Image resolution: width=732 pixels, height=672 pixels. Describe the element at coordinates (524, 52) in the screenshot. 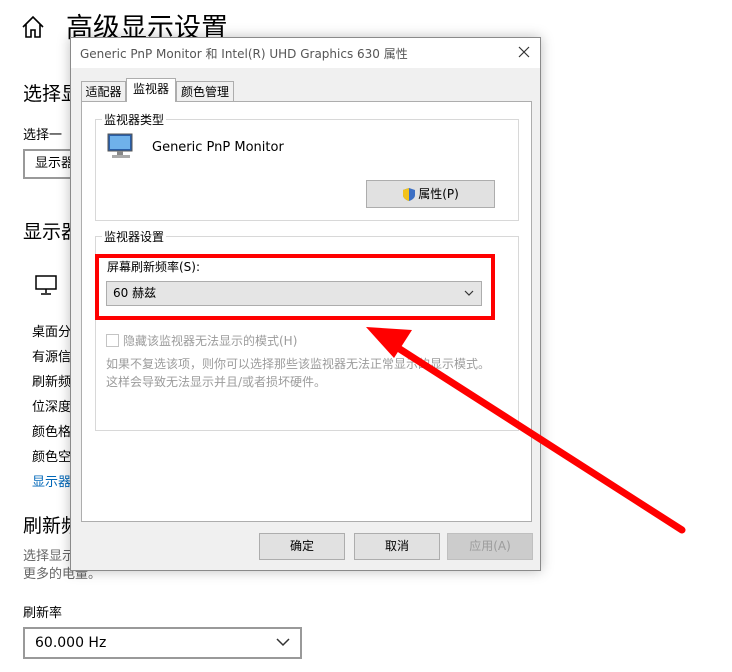

I see `close-icon` at that location.